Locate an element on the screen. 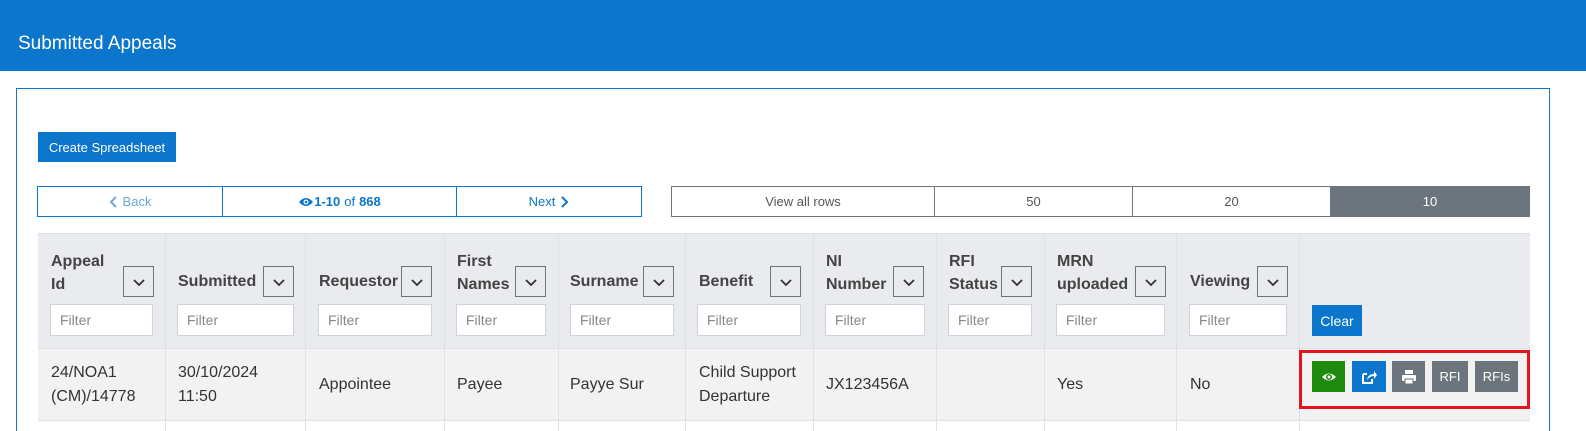 Image resolution: width=1586 pixels, height=431 pixels. sort-dropdown-surname is located at coordinates (658, 281).